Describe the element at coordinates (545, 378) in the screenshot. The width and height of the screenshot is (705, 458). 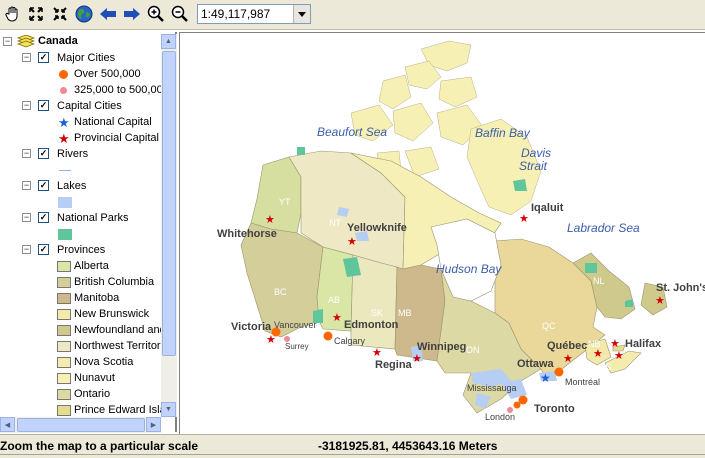
I see `marker-ottawa: ★` at that location.